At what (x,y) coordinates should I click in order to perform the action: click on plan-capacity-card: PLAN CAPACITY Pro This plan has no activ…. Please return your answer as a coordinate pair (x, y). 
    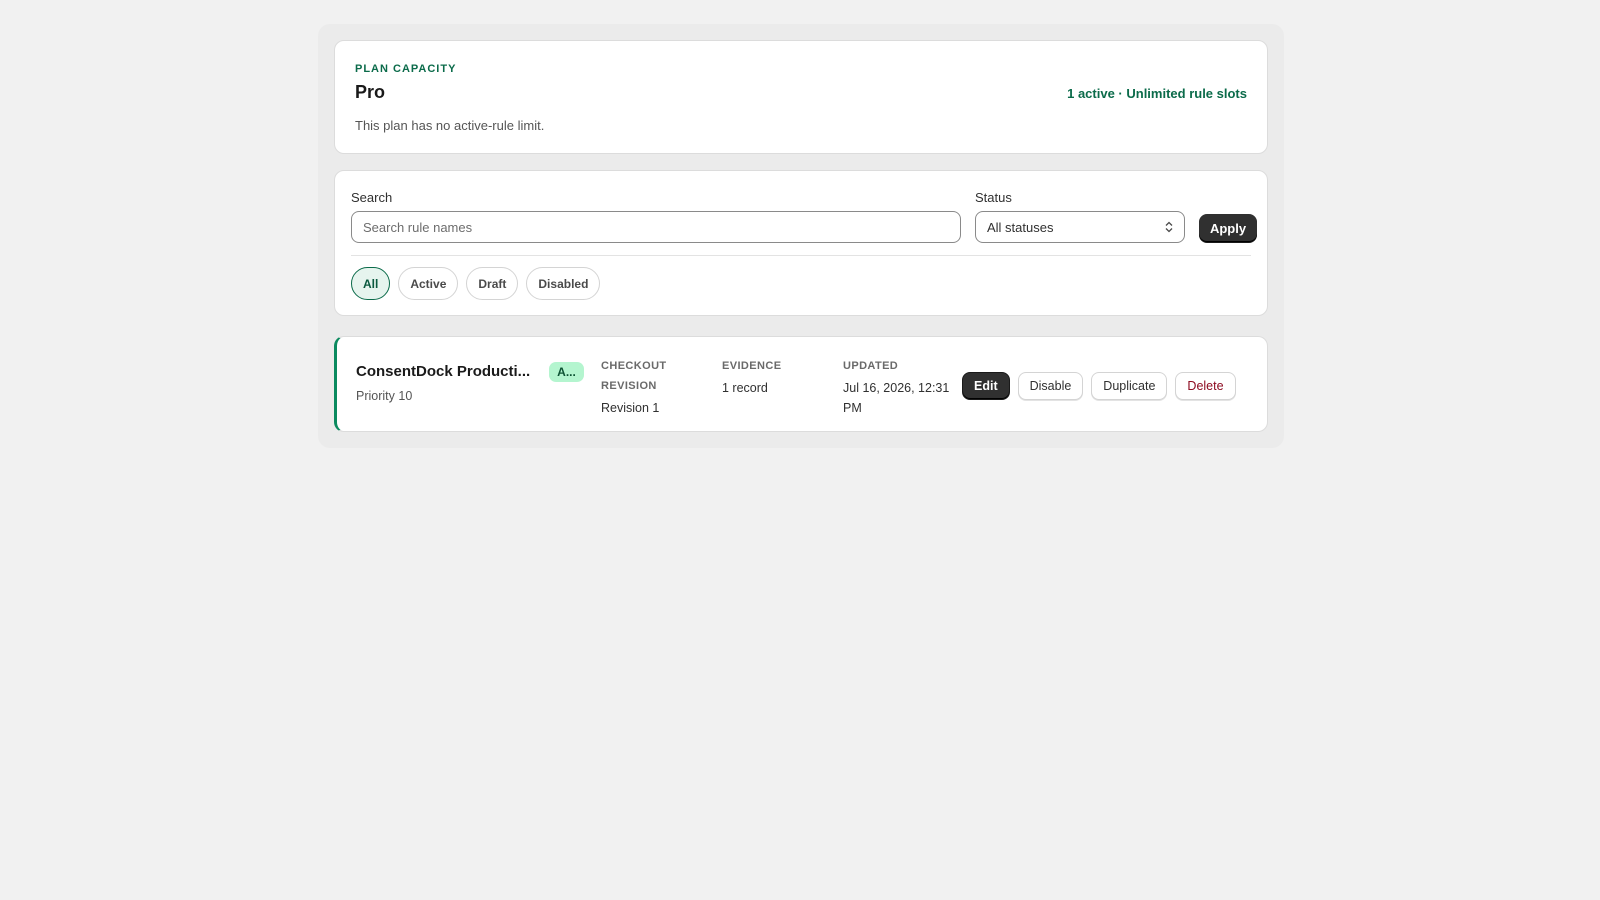
    Looking at the image, I should click on (801, 97).